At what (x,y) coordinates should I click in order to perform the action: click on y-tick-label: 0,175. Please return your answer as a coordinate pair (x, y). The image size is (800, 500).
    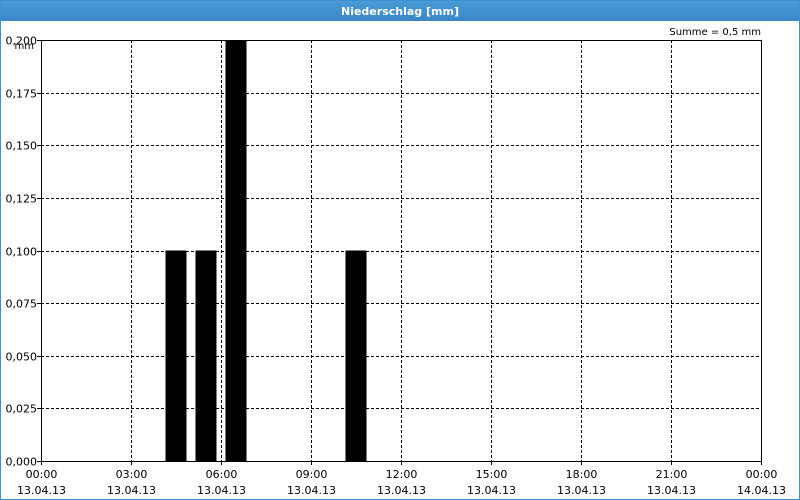
    Looking at the image, I should click on (22, 94).